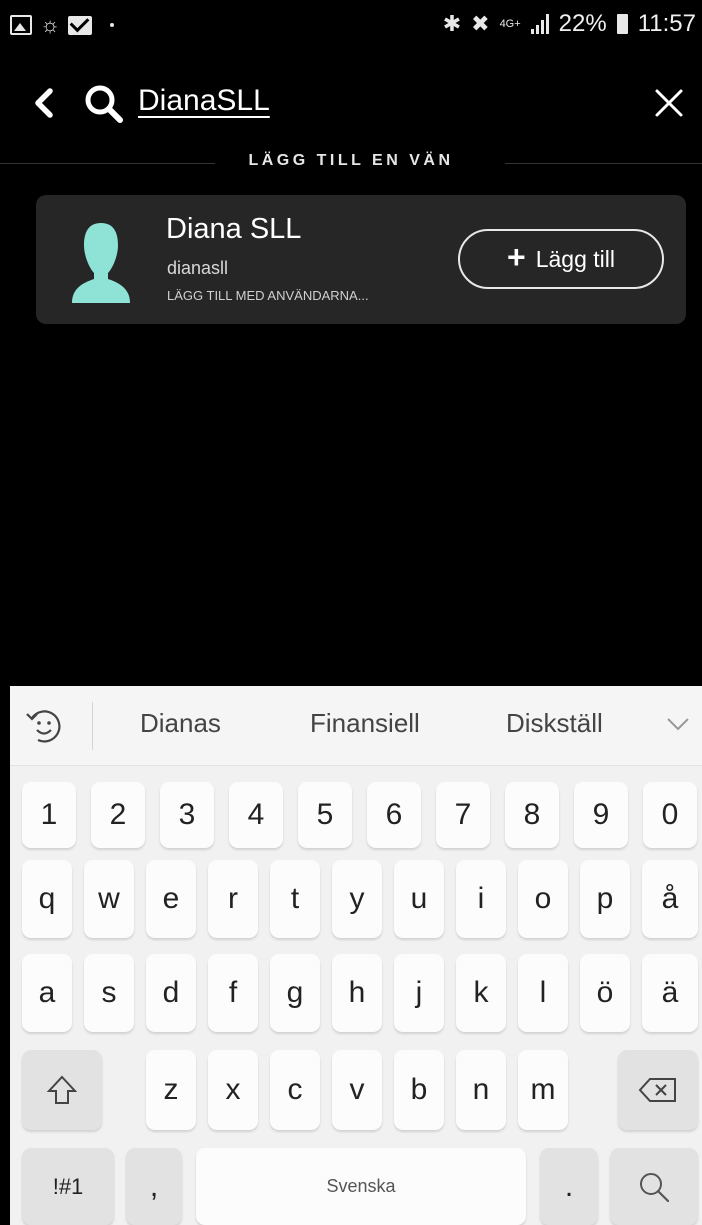 Image resolution: width=702 pixels, height=1225 pixels. I want to click on plus-icon: +, so click(516, 257).